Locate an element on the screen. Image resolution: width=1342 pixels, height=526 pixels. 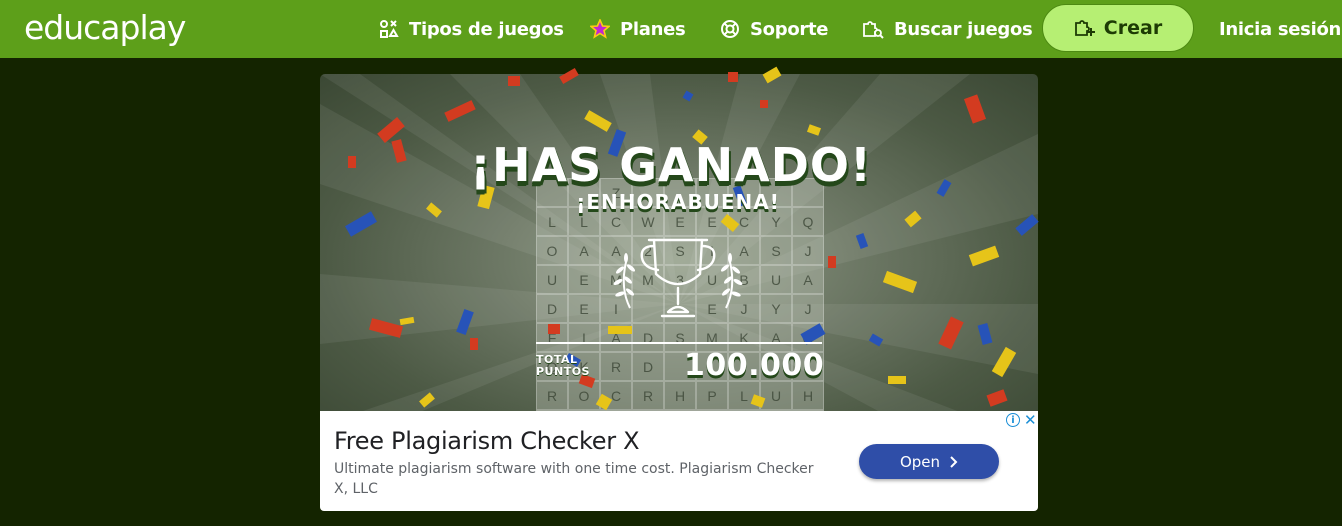
grid-cell: S is located at coordinates (776, 250).